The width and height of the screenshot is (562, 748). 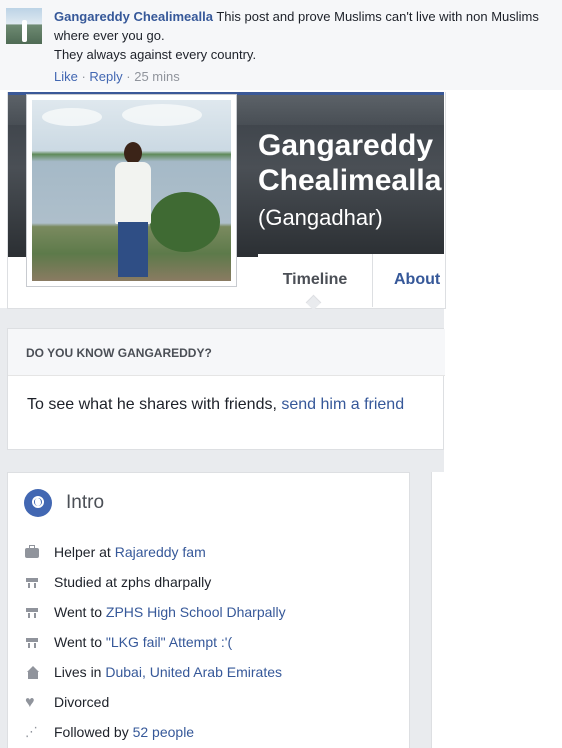 I want to click on attempt-link: "LKG fail" Attempt :'(, so click(x=169, y=642).